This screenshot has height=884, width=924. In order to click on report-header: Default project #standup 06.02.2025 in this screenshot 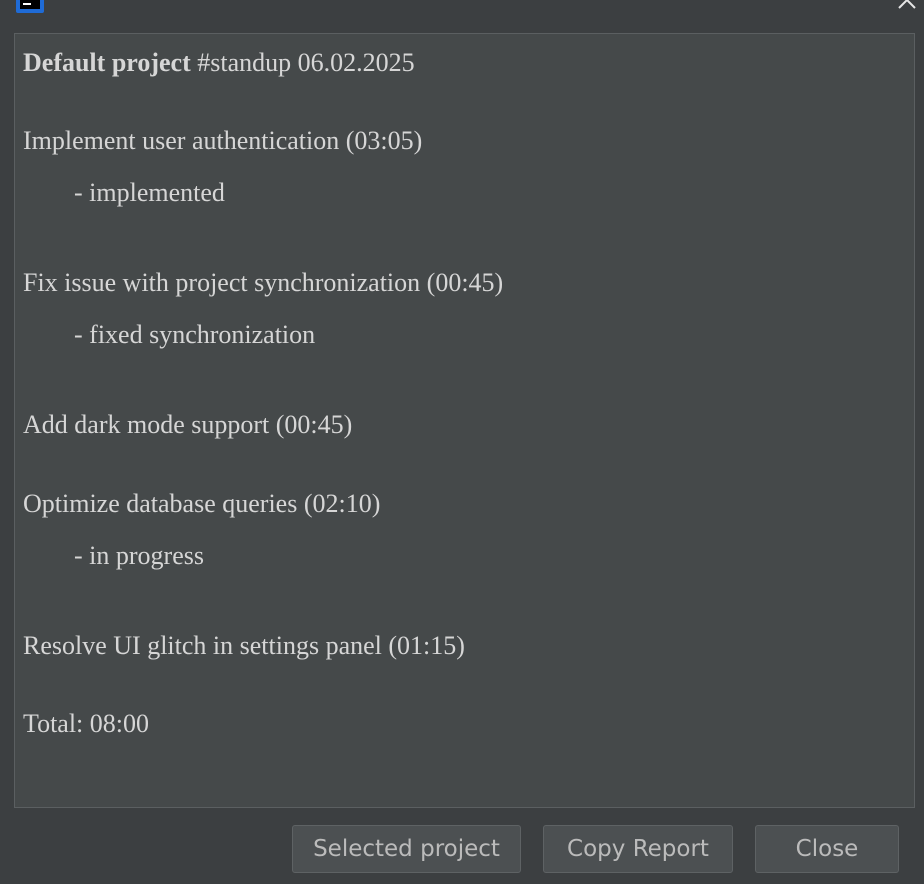, I will do `click(219, 63)`.